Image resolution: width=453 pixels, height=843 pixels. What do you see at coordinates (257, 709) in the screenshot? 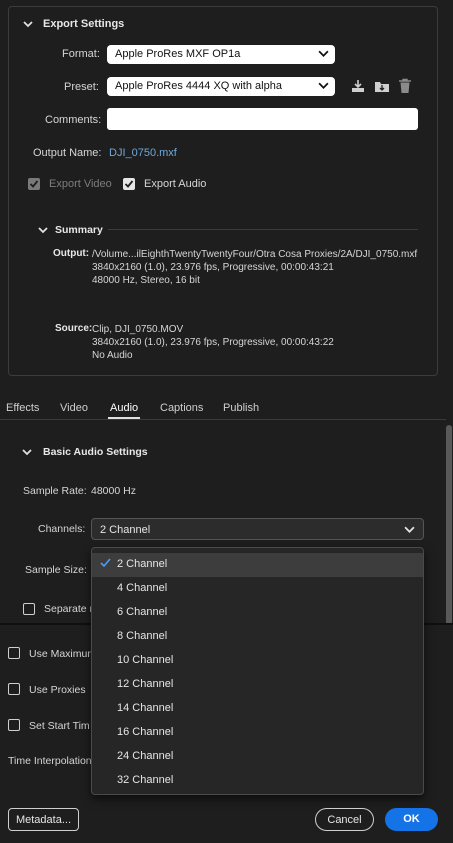
I see `menu-item: 14 Channel` at bounding box center [257, 709].